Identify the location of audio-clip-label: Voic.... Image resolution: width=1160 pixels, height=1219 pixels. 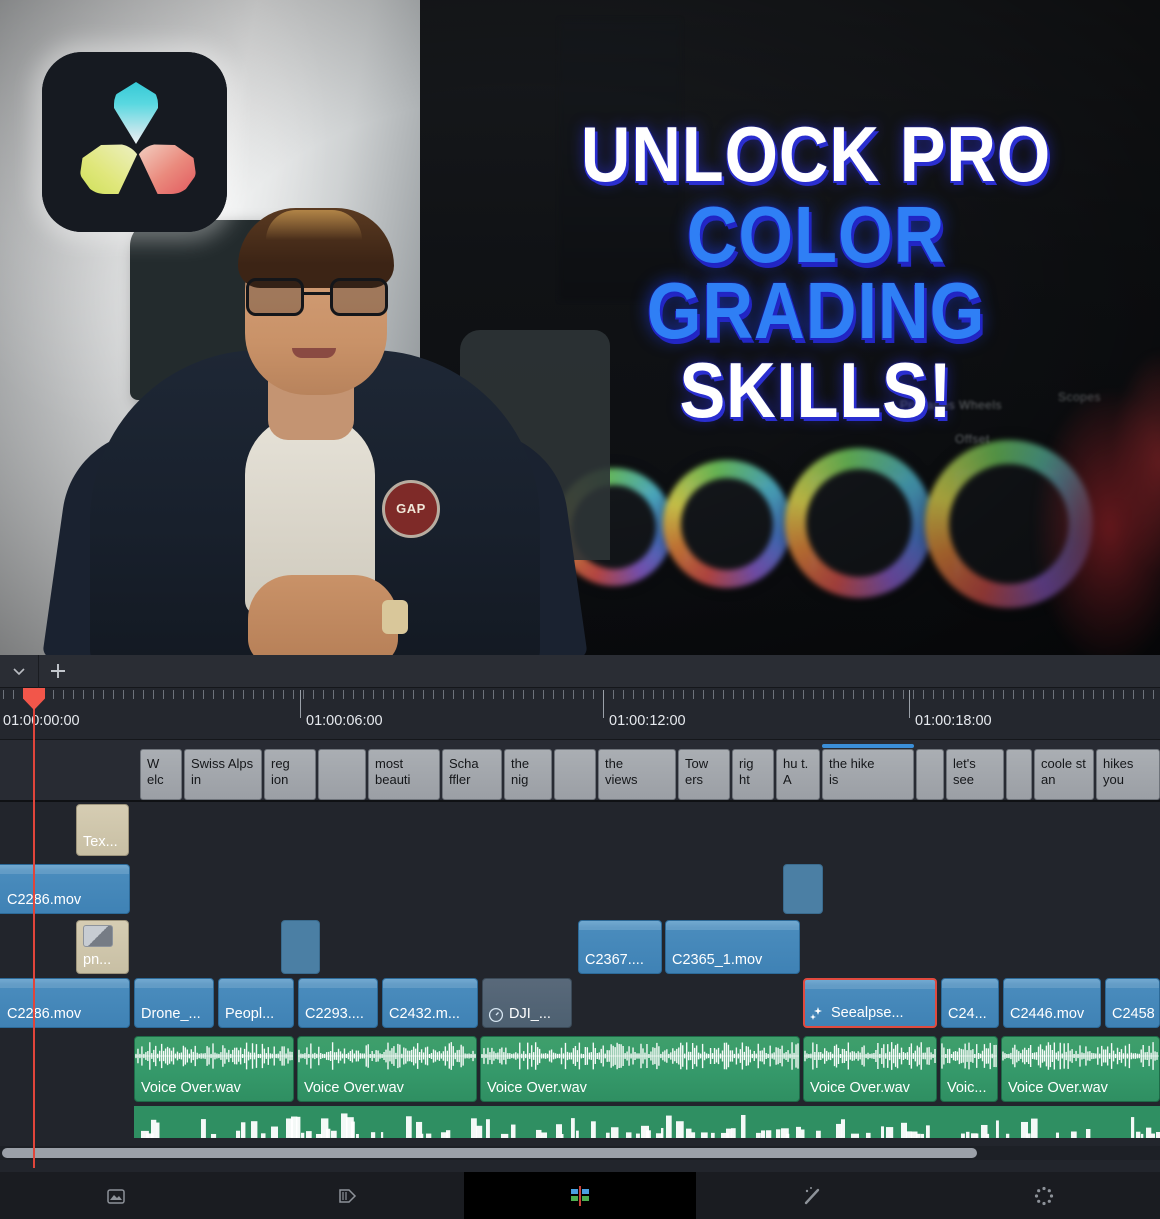
(967, 1088).